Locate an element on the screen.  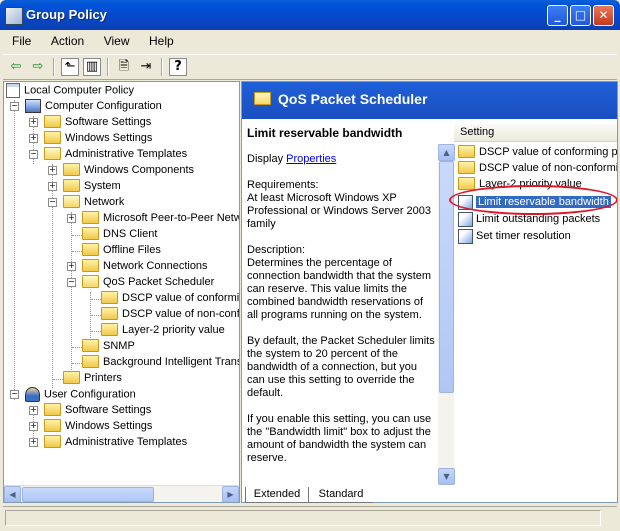
forward-arrow-icon: ⇨ is located at coordinates (38, 67).